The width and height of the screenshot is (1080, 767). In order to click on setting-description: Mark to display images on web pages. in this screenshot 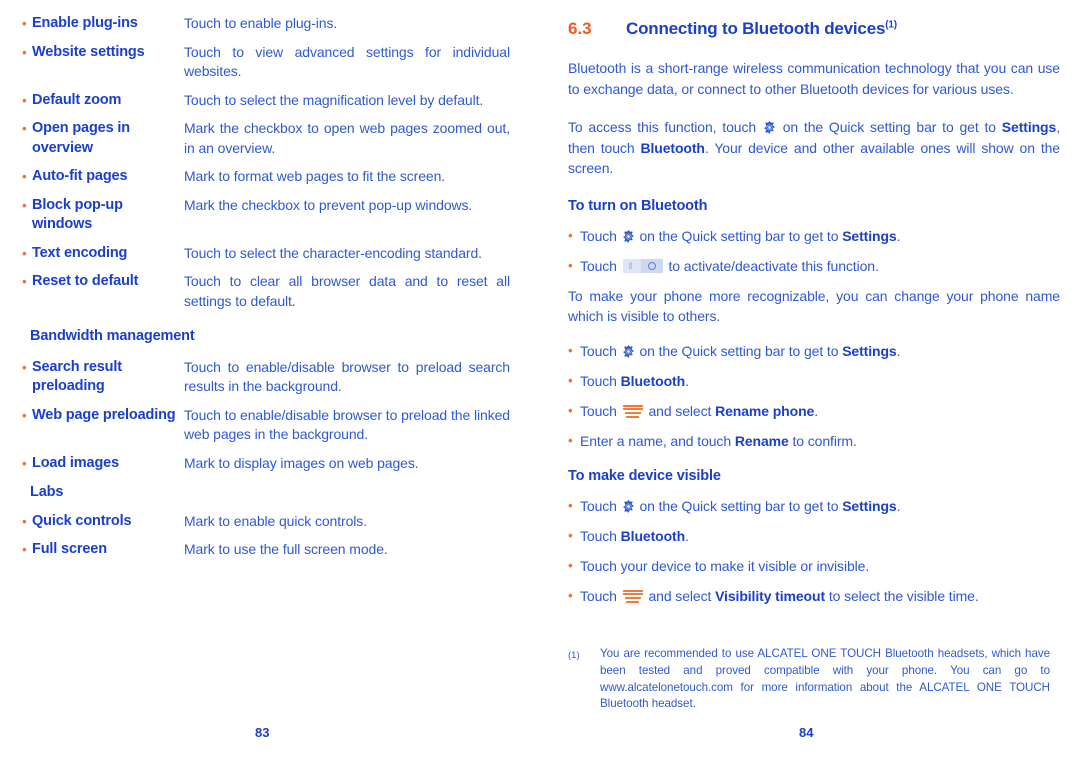, I will do `click(301, 462)`.